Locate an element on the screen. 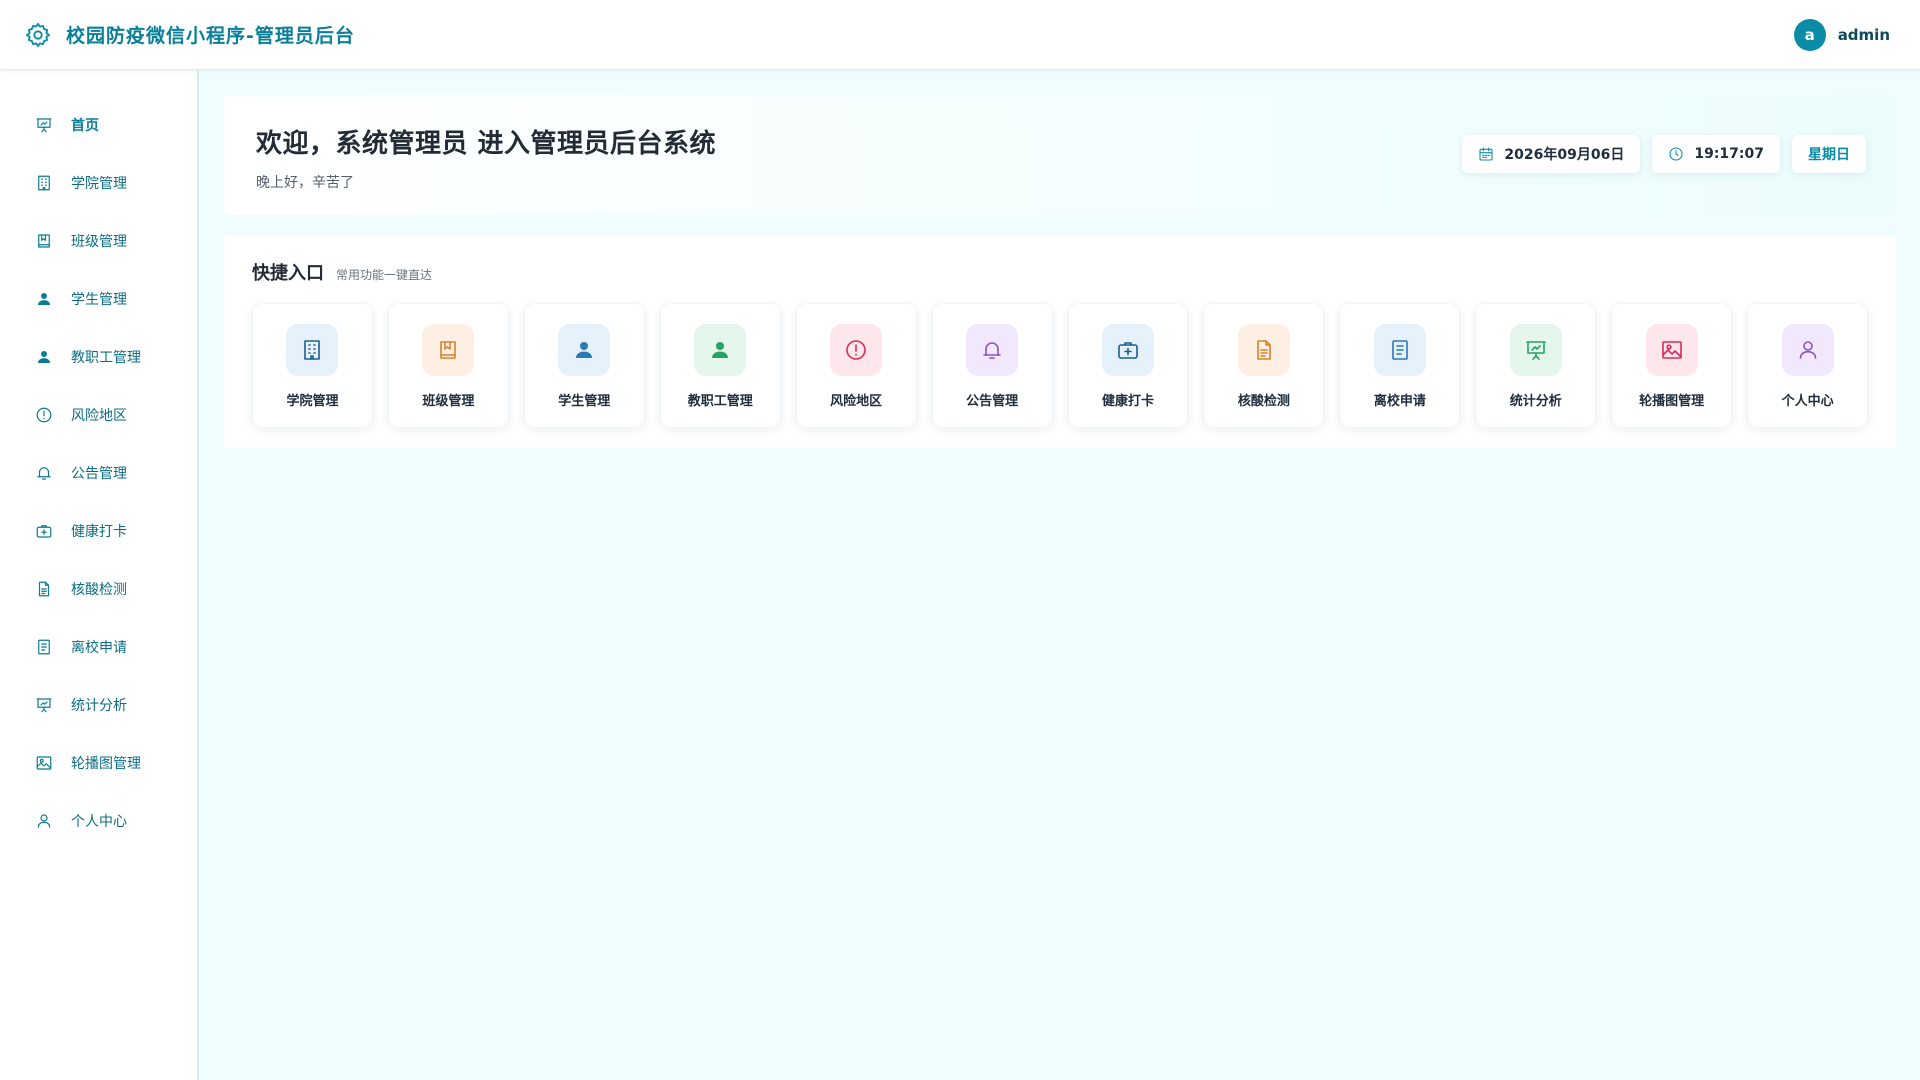 The height and width of the screenshot is (1080, 1920). sidebar-item-label: 首页 is located at coordinates (85, 126).